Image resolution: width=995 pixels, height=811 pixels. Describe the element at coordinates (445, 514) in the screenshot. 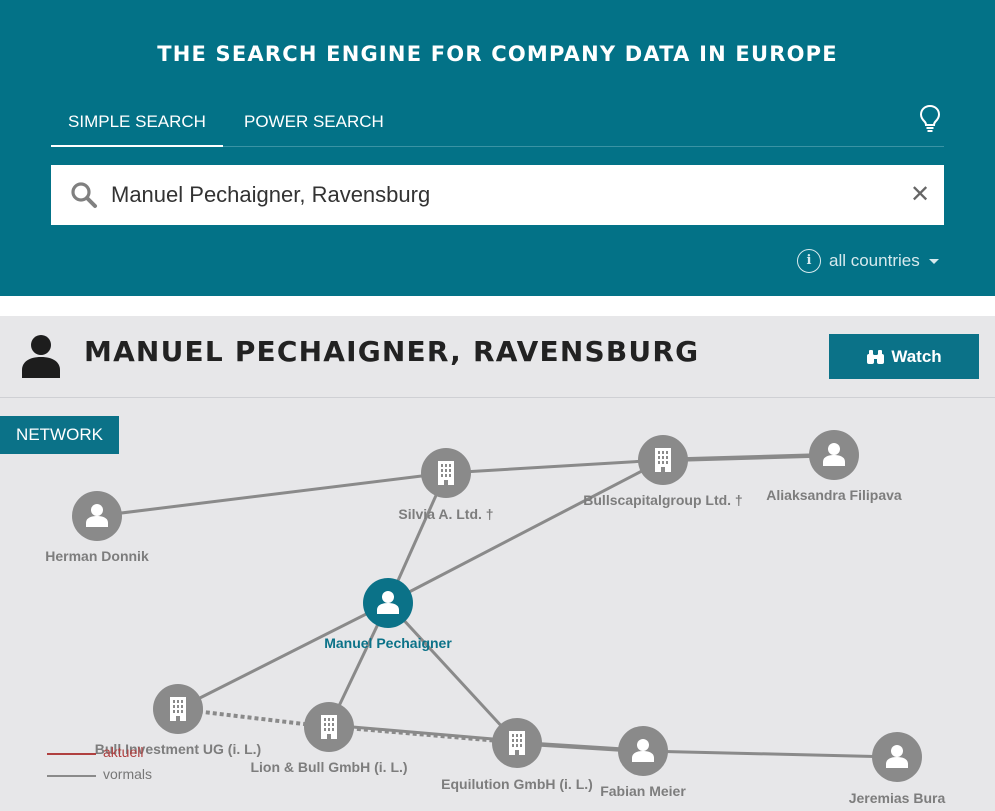

I see `node-label: Silvia A. Ltd. †` at that location.